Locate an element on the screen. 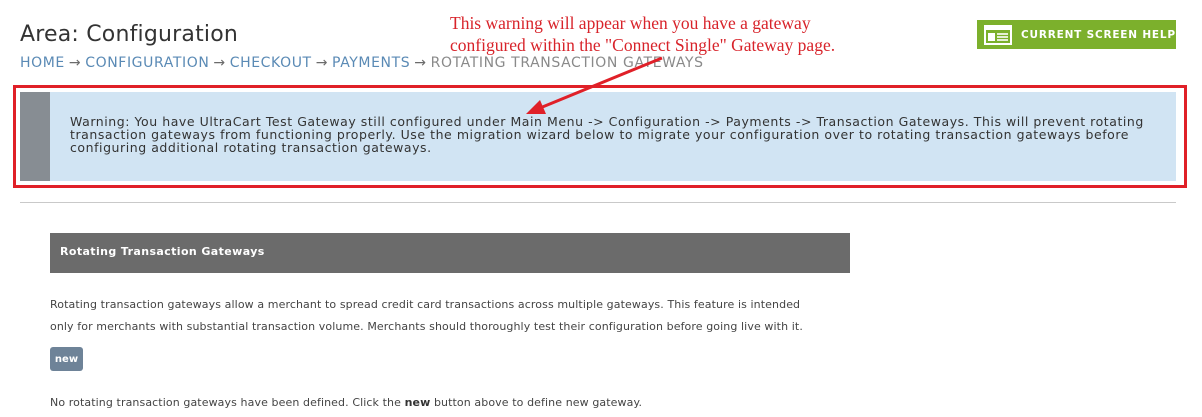 The width and height of the screenshot is (1202, 417). divider is located at coordinates (598, 202).